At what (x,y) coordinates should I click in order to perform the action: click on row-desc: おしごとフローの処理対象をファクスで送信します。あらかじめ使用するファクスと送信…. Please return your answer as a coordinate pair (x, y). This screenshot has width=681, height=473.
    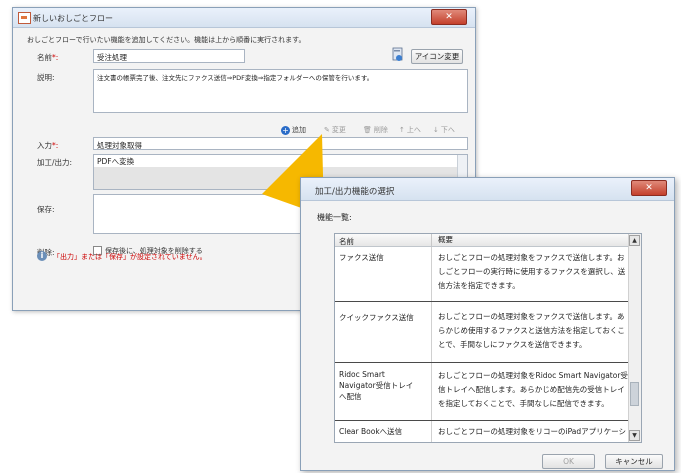
    Looking at the image, I should click on (530, 332).